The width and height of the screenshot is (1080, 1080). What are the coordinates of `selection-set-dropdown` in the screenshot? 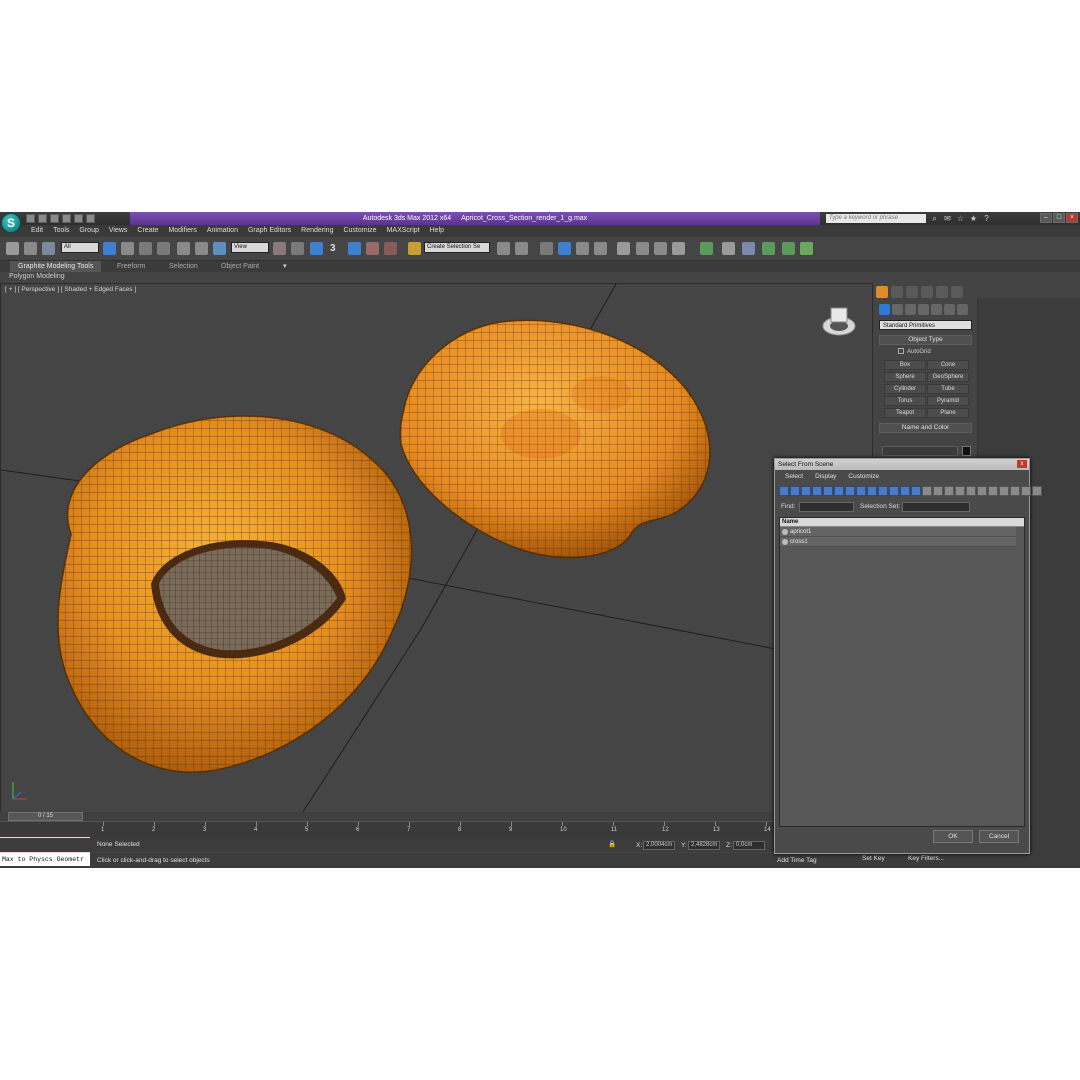 It's located at (936, 507).